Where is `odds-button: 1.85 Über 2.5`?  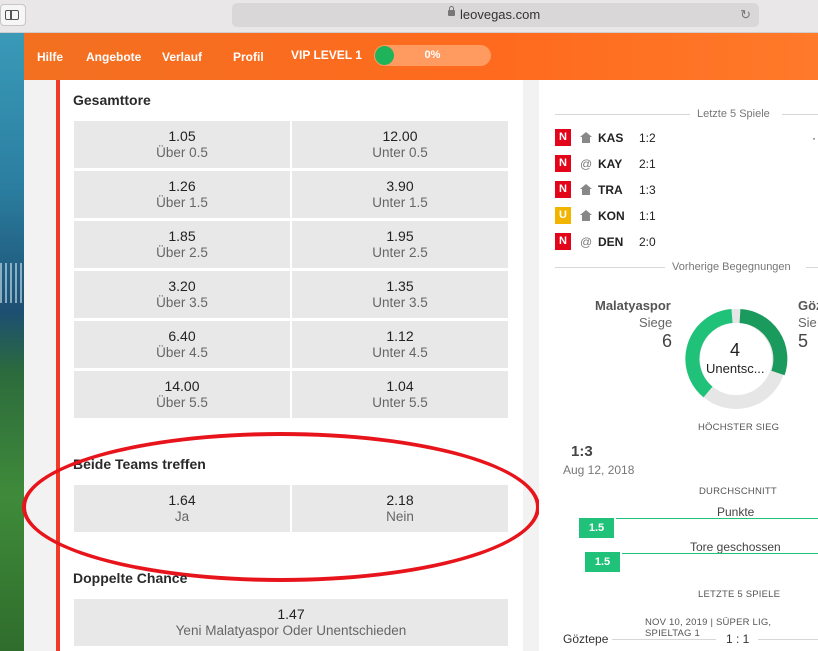
odds-button: 1.85 Über 2.5 is located at coordinates (182, 244).